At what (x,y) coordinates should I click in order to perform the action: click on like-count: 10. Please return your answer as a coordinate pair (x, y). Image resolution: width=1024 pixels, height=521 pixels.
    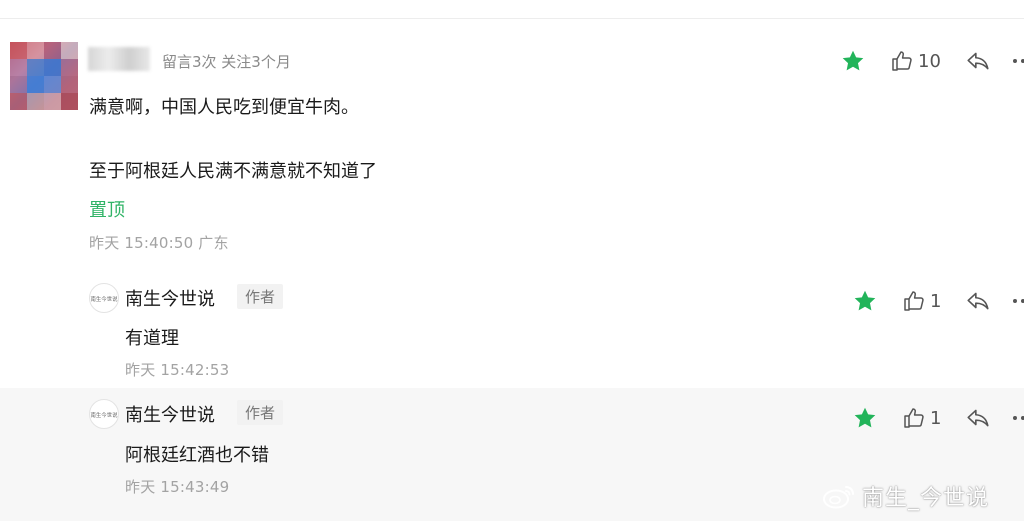
    Looking at the image, I should click on (929, 61).